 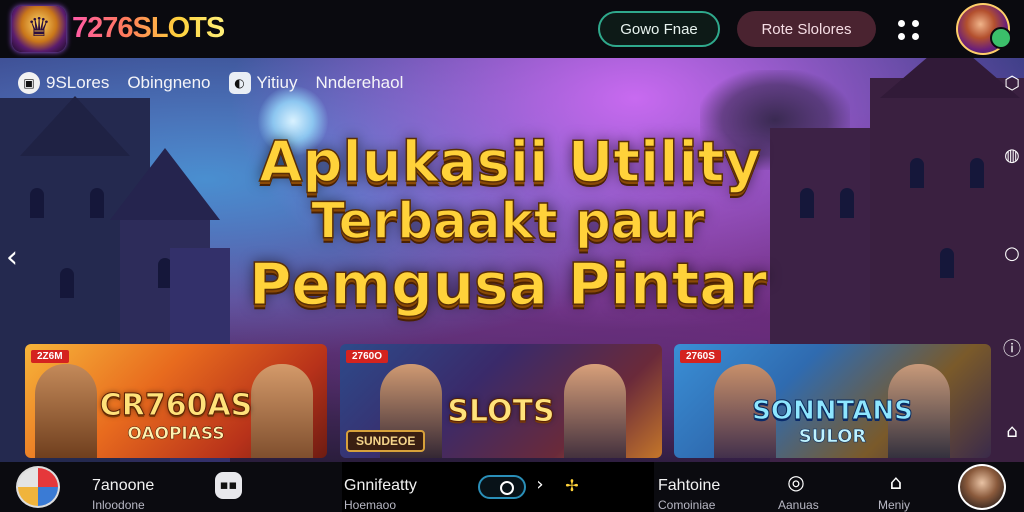 I want to click on card-title: CR760AS, so click(x=176, y=406).